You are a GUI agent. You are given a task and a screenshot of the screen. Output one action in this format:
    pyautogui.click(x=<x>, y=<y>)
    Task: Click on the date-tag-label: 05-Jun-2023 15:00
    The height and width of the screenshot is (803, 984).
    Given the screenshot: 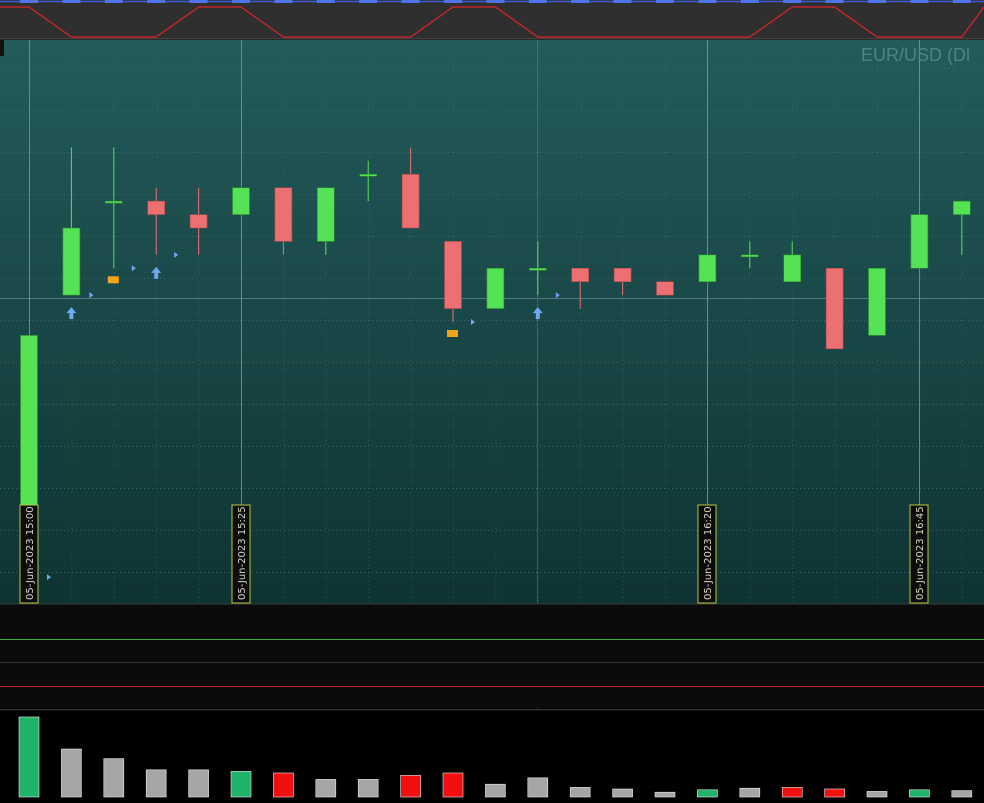 What is the action you would take?
    pyautogui.click(x=30, y=553)
    